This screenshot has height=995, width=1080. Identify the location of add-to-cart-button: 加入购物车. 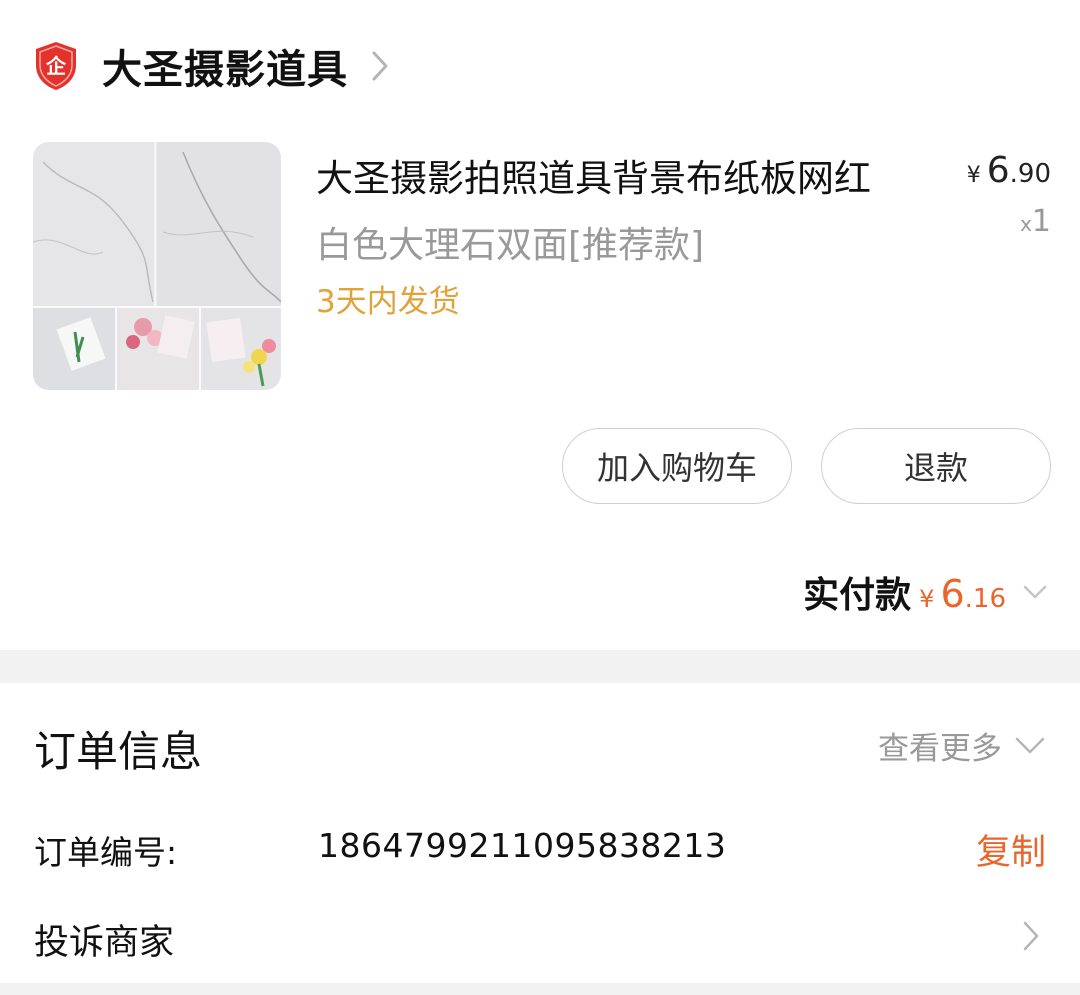
(677, 466).